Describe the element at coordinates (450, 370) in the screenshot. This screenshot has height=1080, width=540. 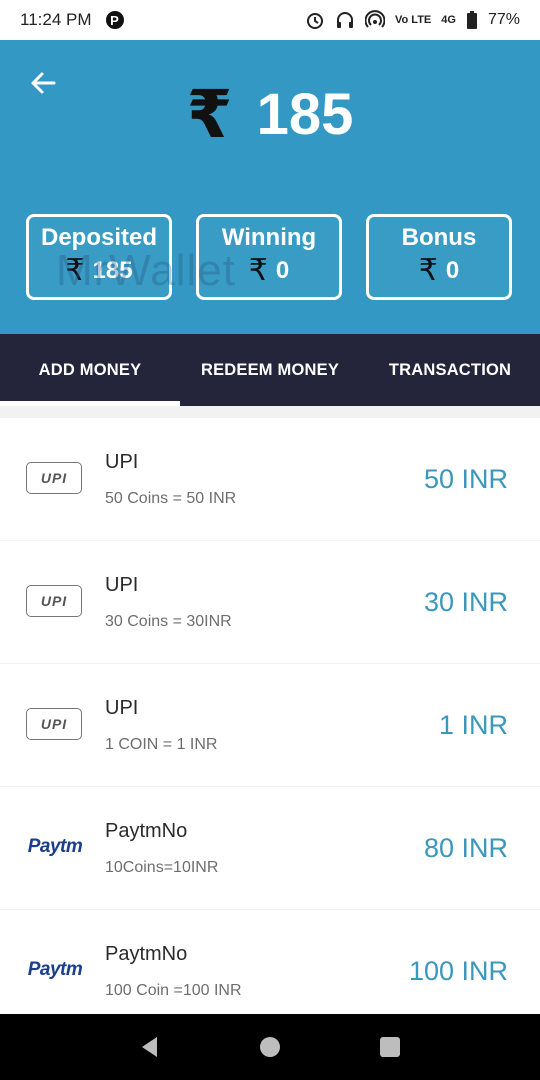
I see `tab-transaction: TRANSACTION` at that location.